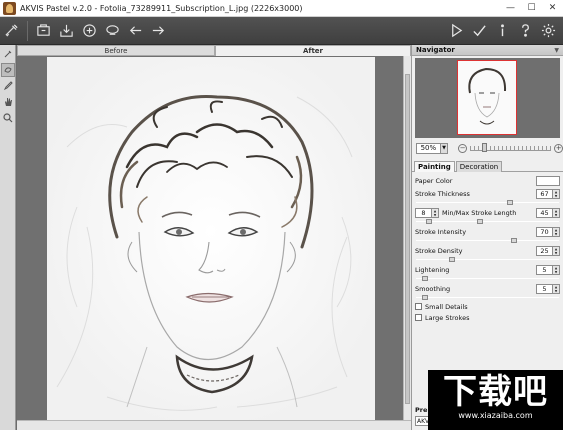 Image resolution: width=563 pixels, height=430 pixels. I want to click on navigator-viewport-frame, so click(487, 97).